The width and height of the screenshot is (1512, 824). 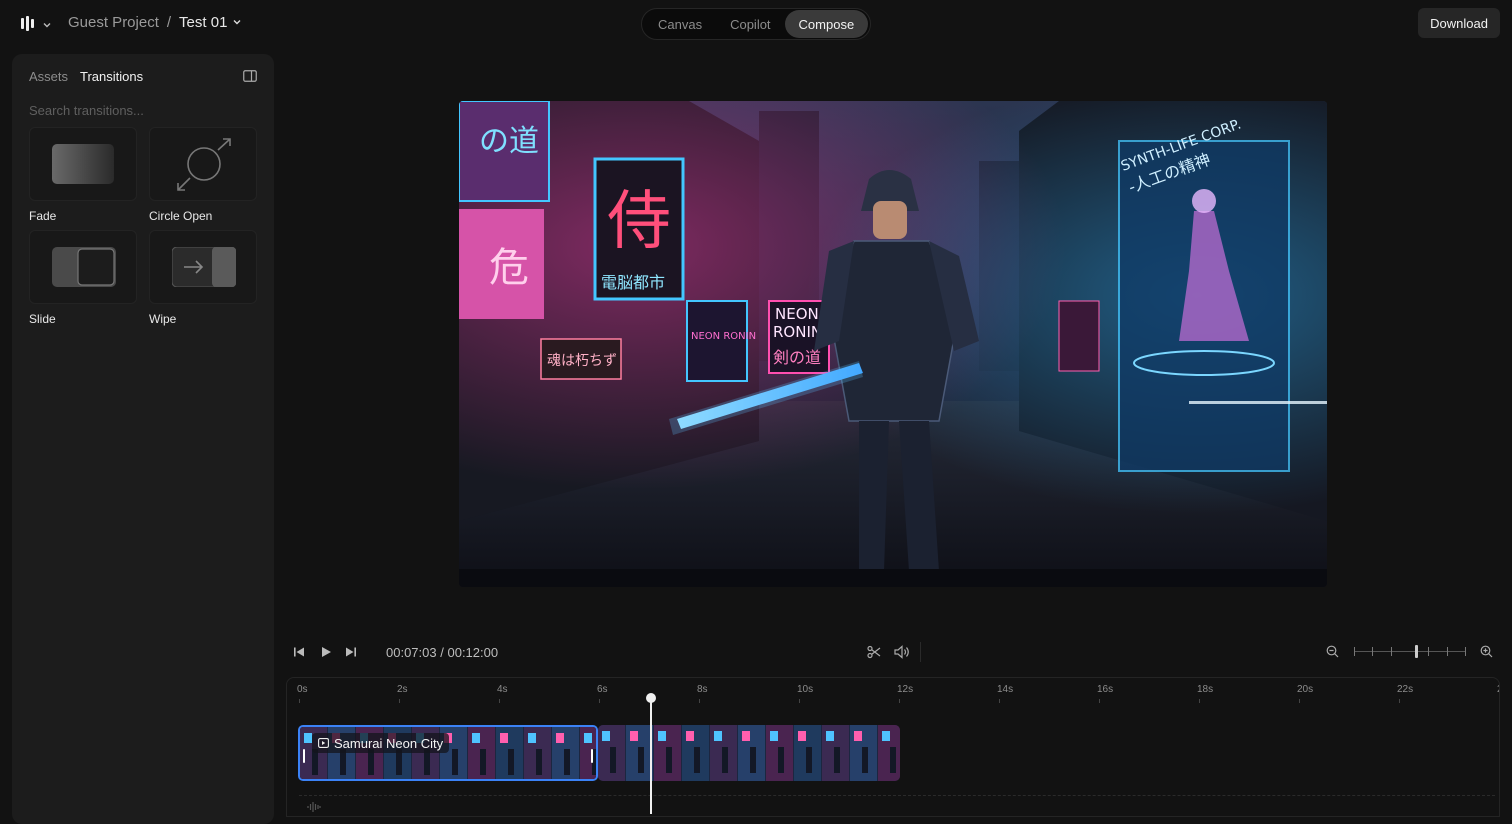 I want to click on volume-icon, so click(x=902, y=654).